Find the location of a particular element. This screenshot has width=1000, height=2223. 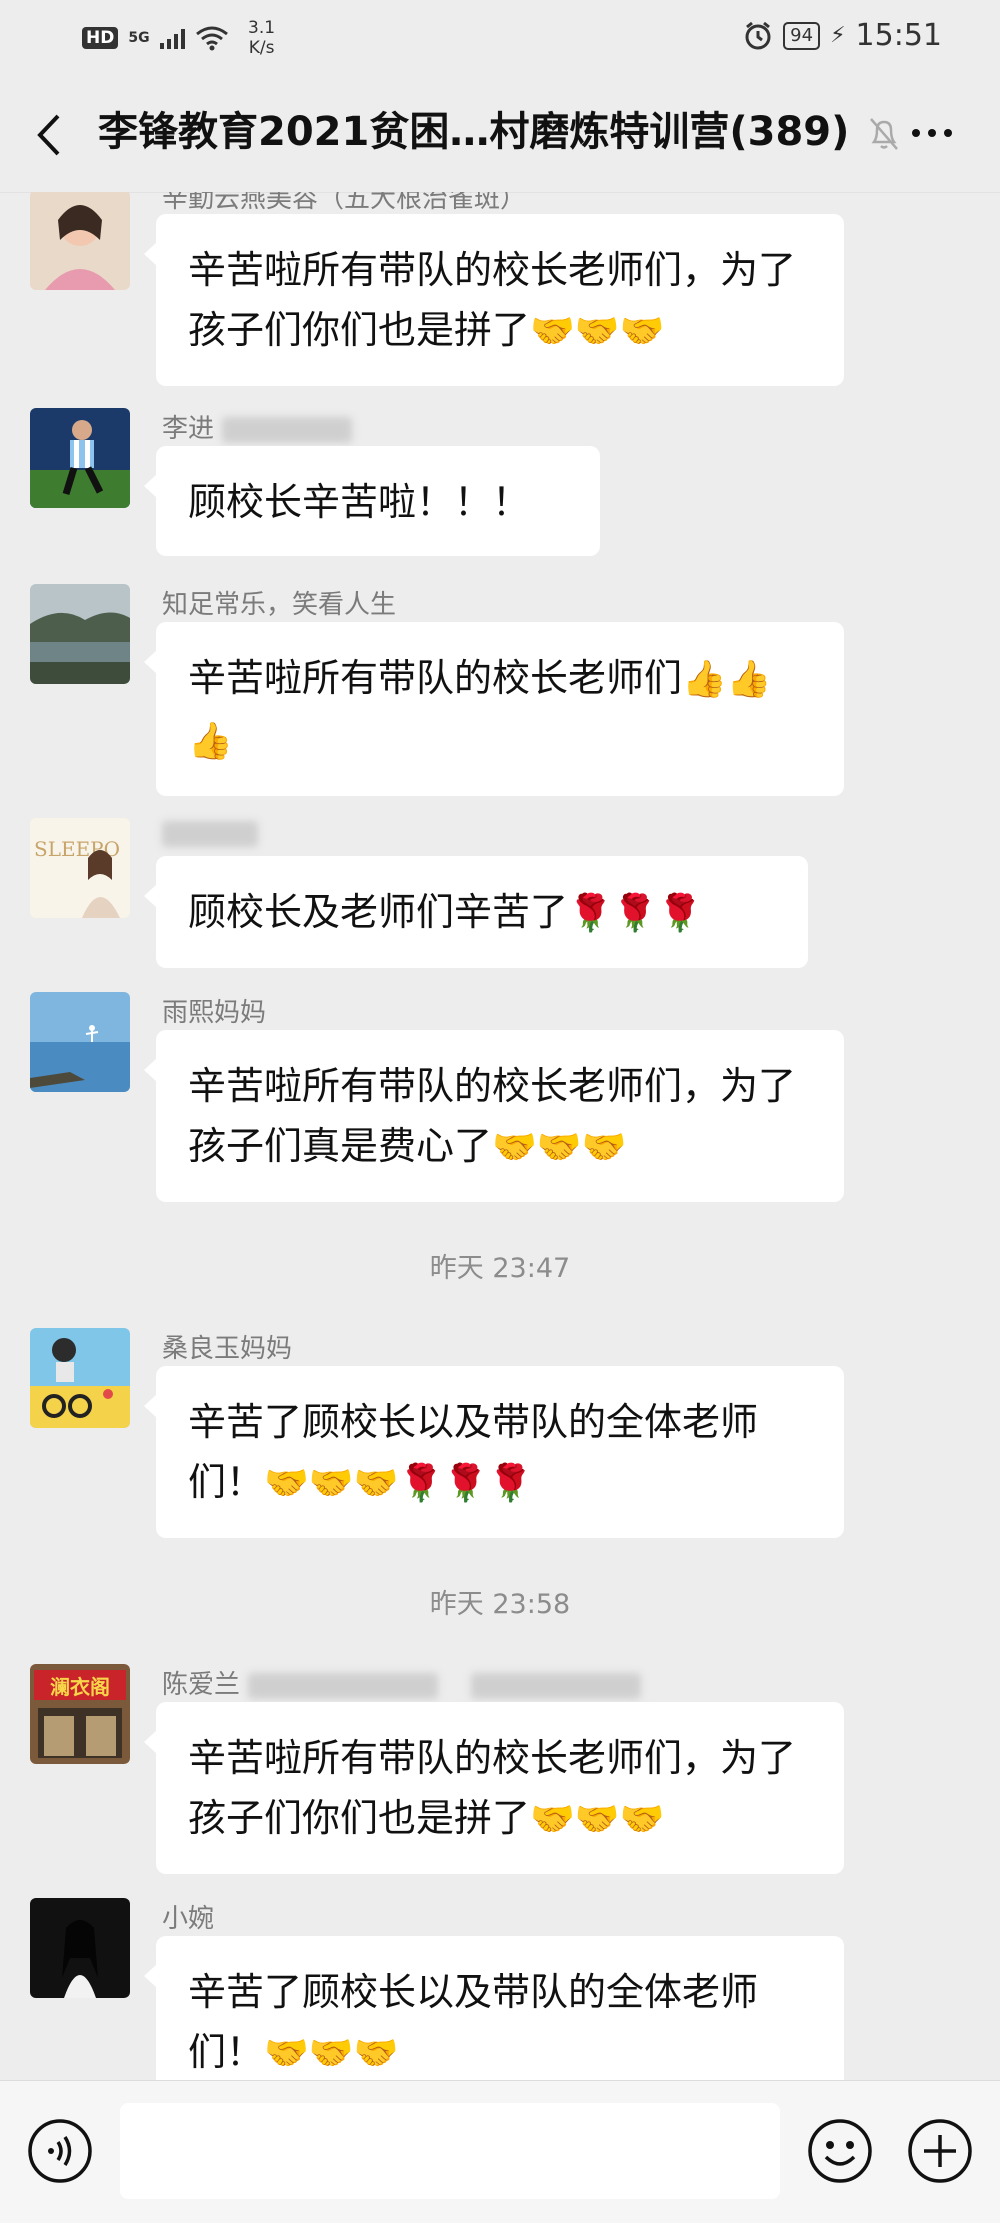

time-separator: 昨天 23:47 is located at coordinates (500, 1268).